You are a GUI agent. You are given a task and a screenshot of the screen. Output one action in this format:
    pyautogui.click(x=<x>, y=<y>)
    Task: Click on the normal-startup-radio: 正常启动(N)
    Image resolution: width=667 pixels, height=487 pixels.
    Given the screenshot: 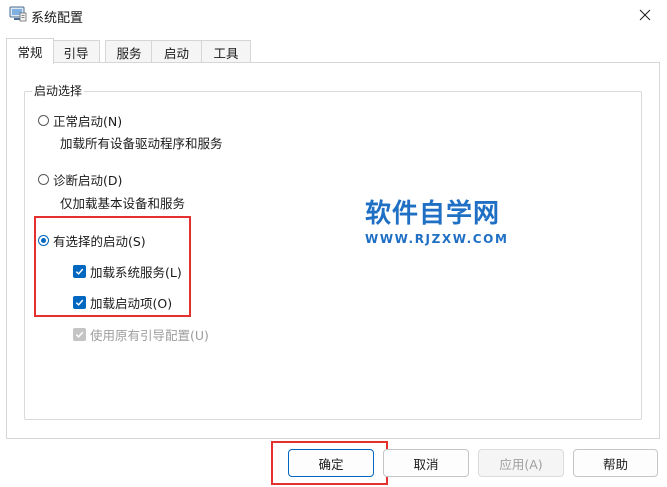 What is the action you would take?
    pyautogui.click(x=80, y=120)
    